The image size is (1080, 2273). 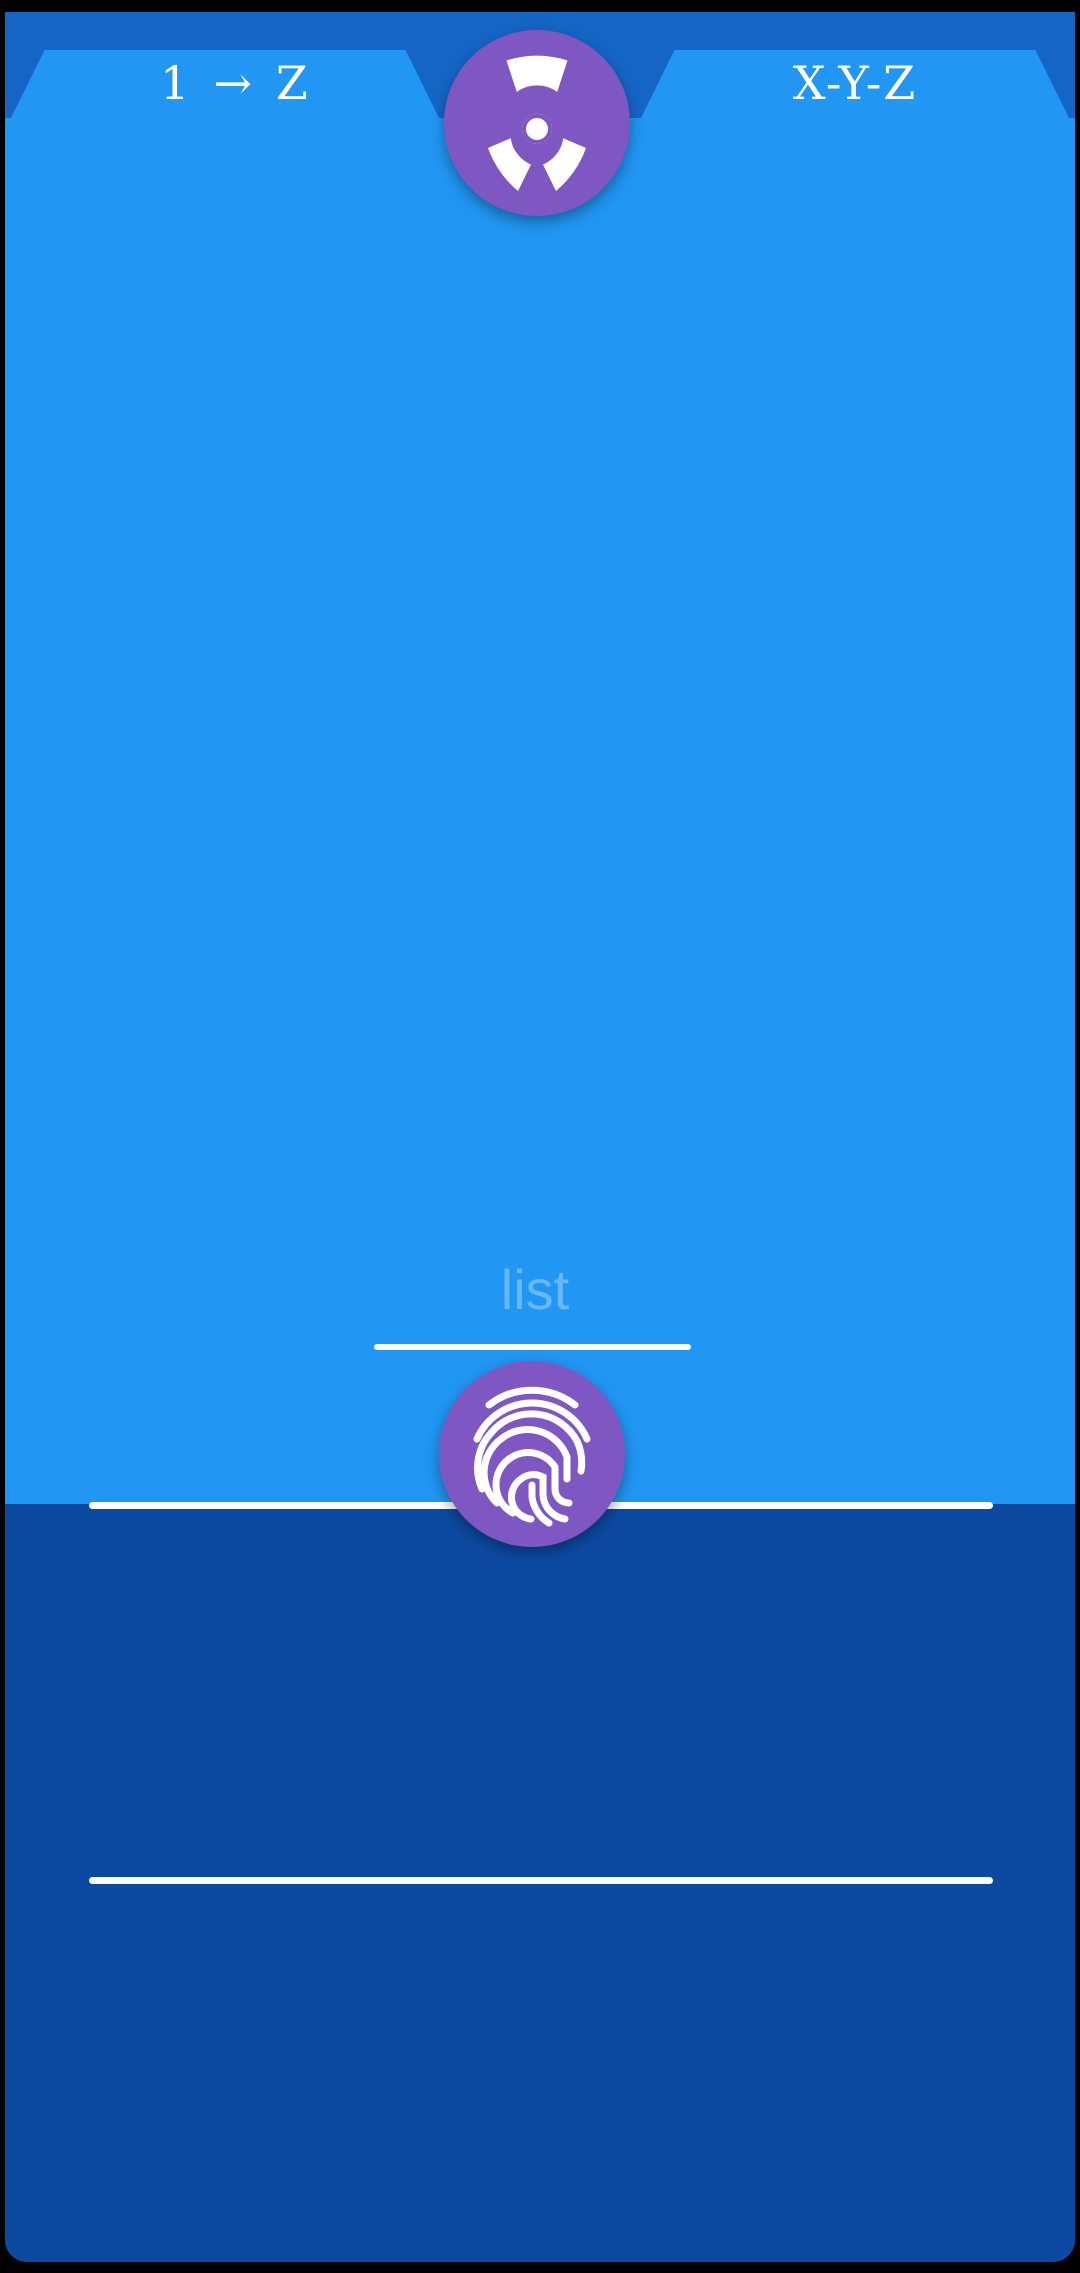 What do you see at coordinates (176, 83) in the screenshot?
I see `tab-from-label: 1` at bounding box center [176, 83].